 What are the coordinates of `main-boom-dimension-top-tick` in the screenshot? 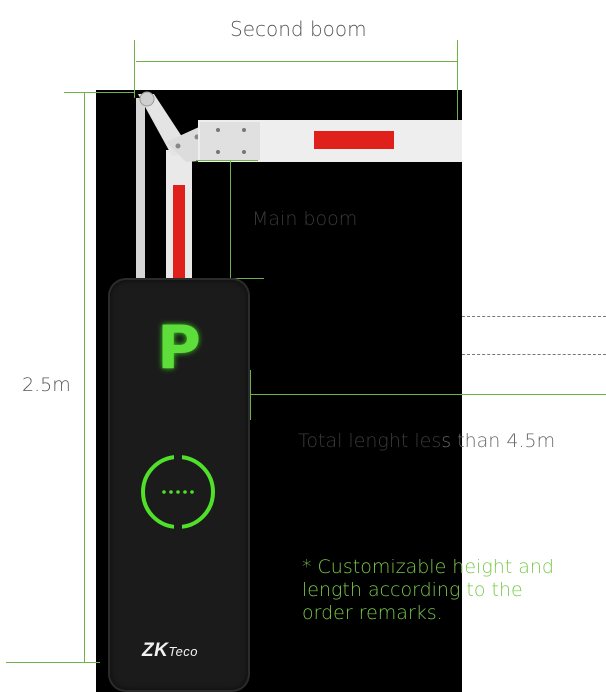 It's located at (227, 160).